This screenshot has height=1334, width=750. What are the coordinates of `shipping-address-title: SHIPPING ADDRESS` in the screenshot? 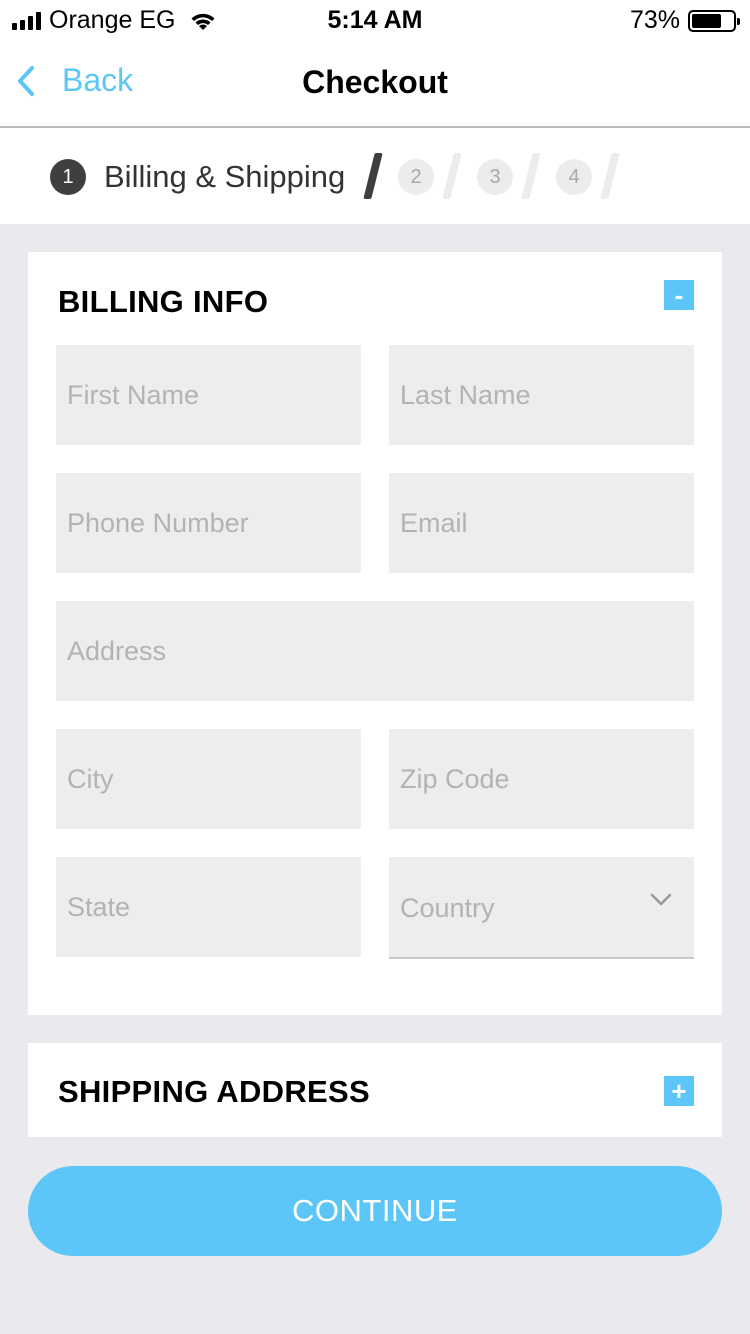 It's located at (214, 1091).